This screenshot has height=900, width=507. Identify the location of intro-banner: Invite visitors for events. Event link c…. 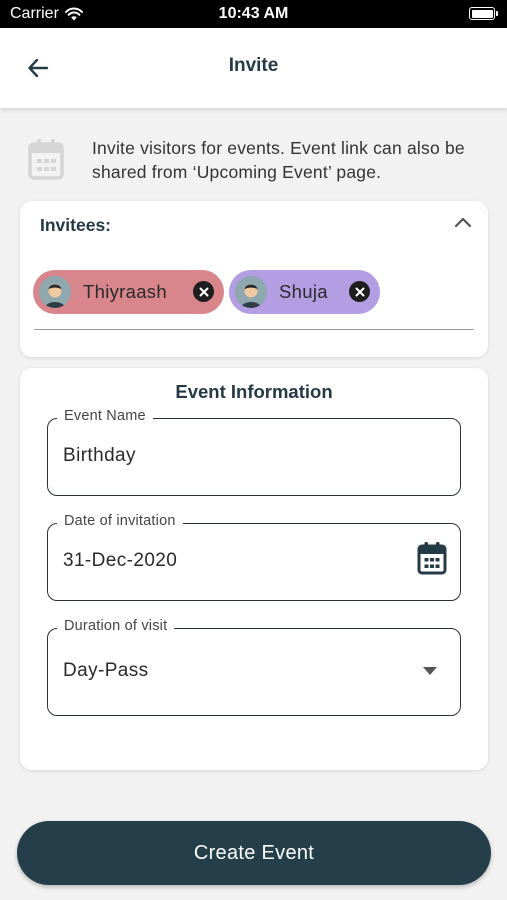
(254, 160).